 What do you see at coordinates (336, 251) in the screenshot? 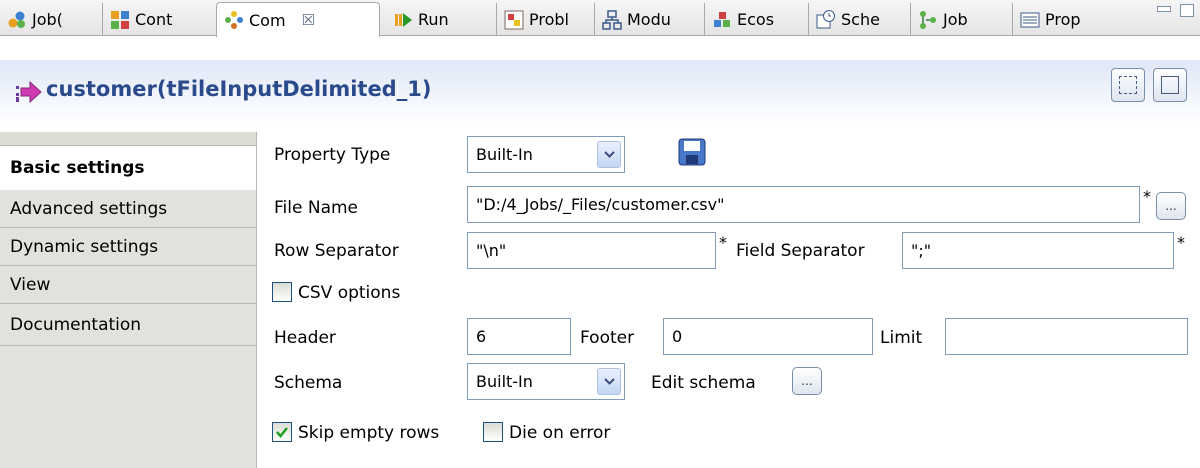
I see `row-separator-label: Row Separator` at bounding box center [336, 251].